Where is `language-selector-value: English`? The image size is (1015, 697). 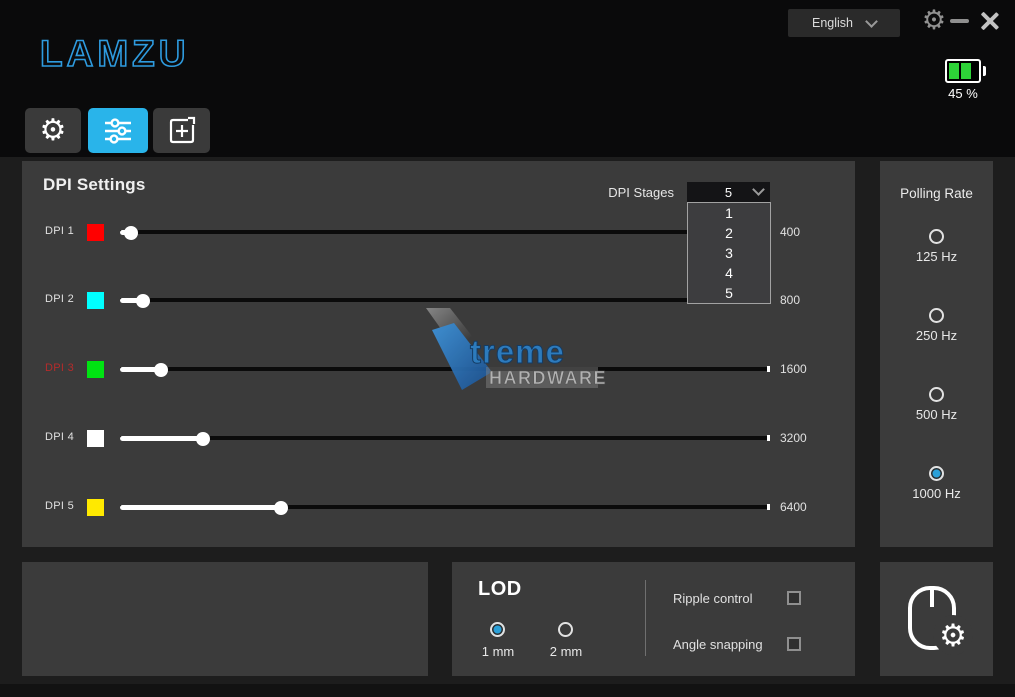
language-selector-value: English is located at coordinates (832, 23).